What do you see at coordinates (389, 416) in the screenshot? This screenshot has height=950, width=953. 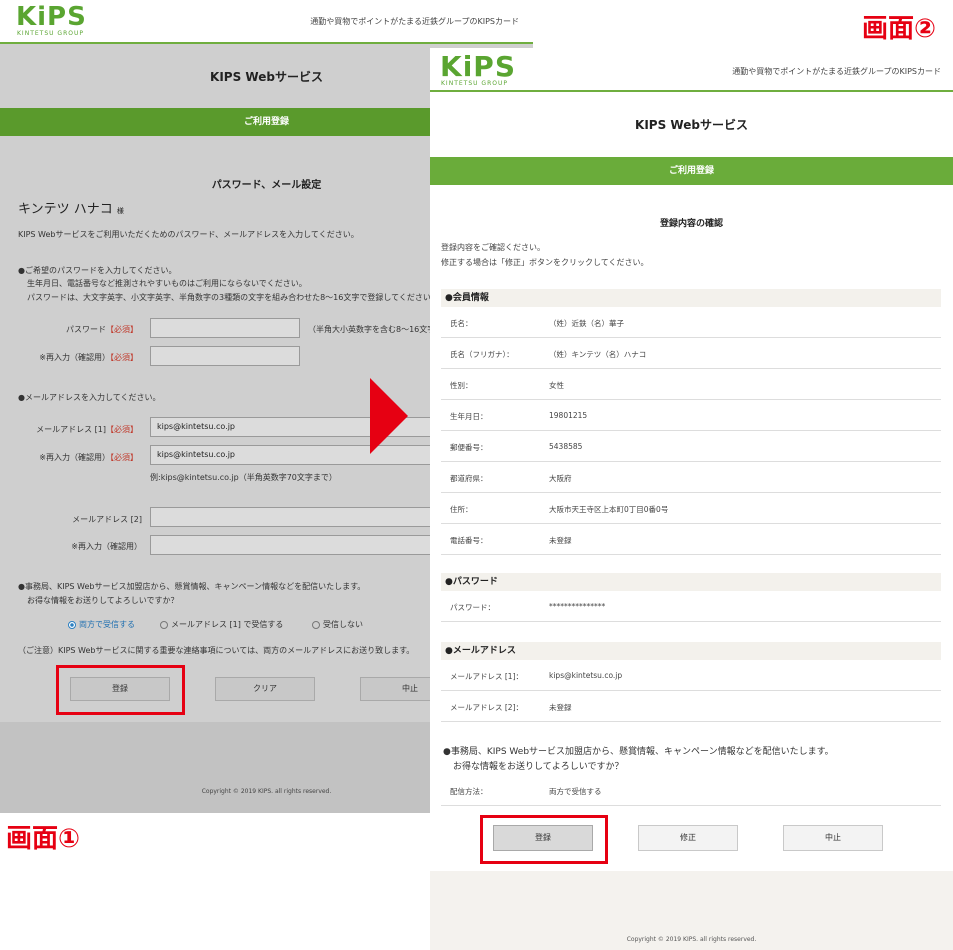 I see `next-arrow-icon` at bounding box center [389, 416].